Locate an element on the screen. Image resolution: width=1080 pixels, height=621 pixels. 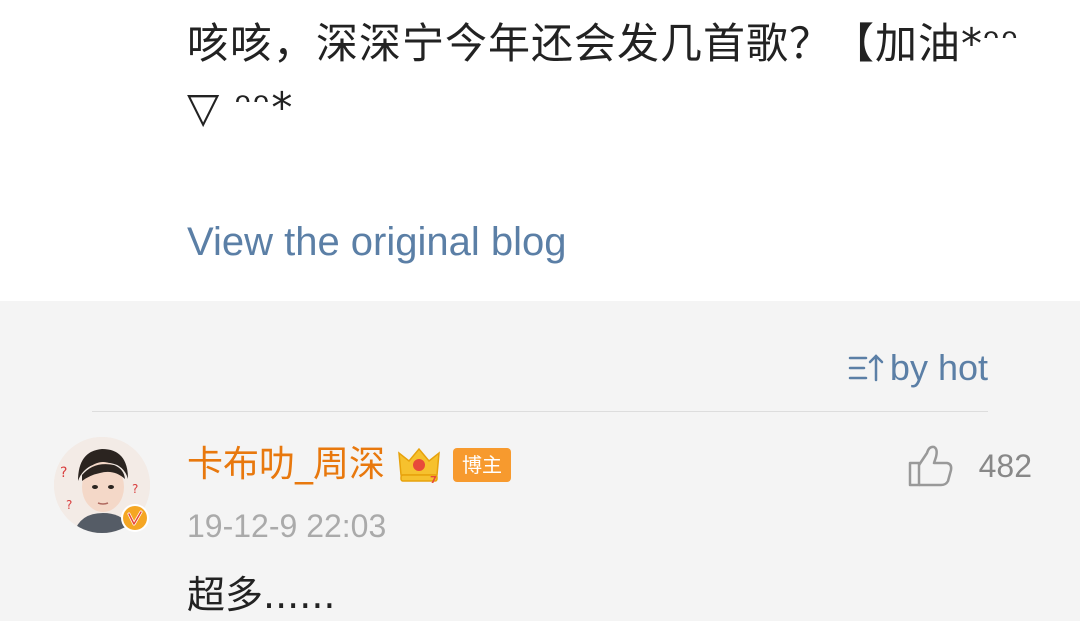
comment-timestamp: 19-12-9 22:03 is located at coordinates (287, 526).